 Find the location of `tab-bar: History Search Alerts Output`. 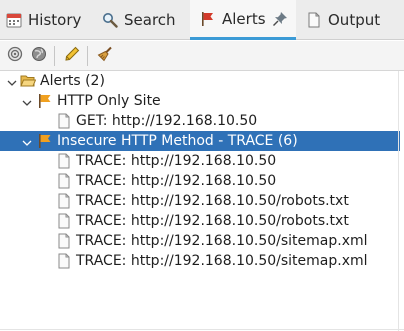

tab-bar: History Search Alerts Output is located at coordinates (202, 20).